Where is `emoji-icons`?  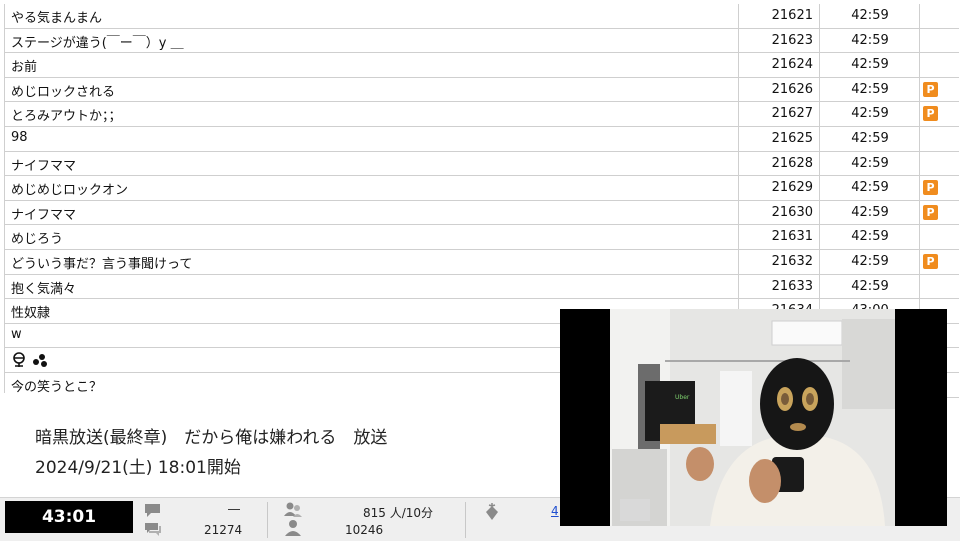
emoji-icons is located at coordinates (30, 360).